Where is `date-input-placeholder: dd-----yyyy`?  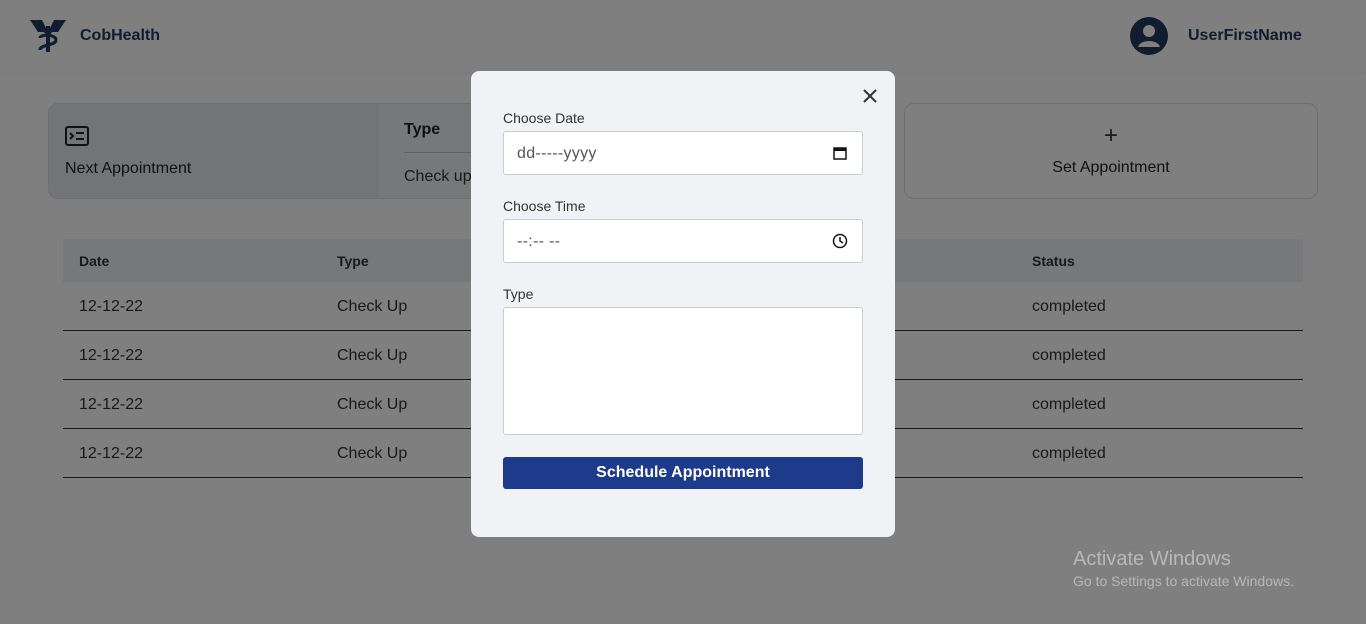 date-input-placeholder: dd-----yyyy is located at coordinates (557, 153).